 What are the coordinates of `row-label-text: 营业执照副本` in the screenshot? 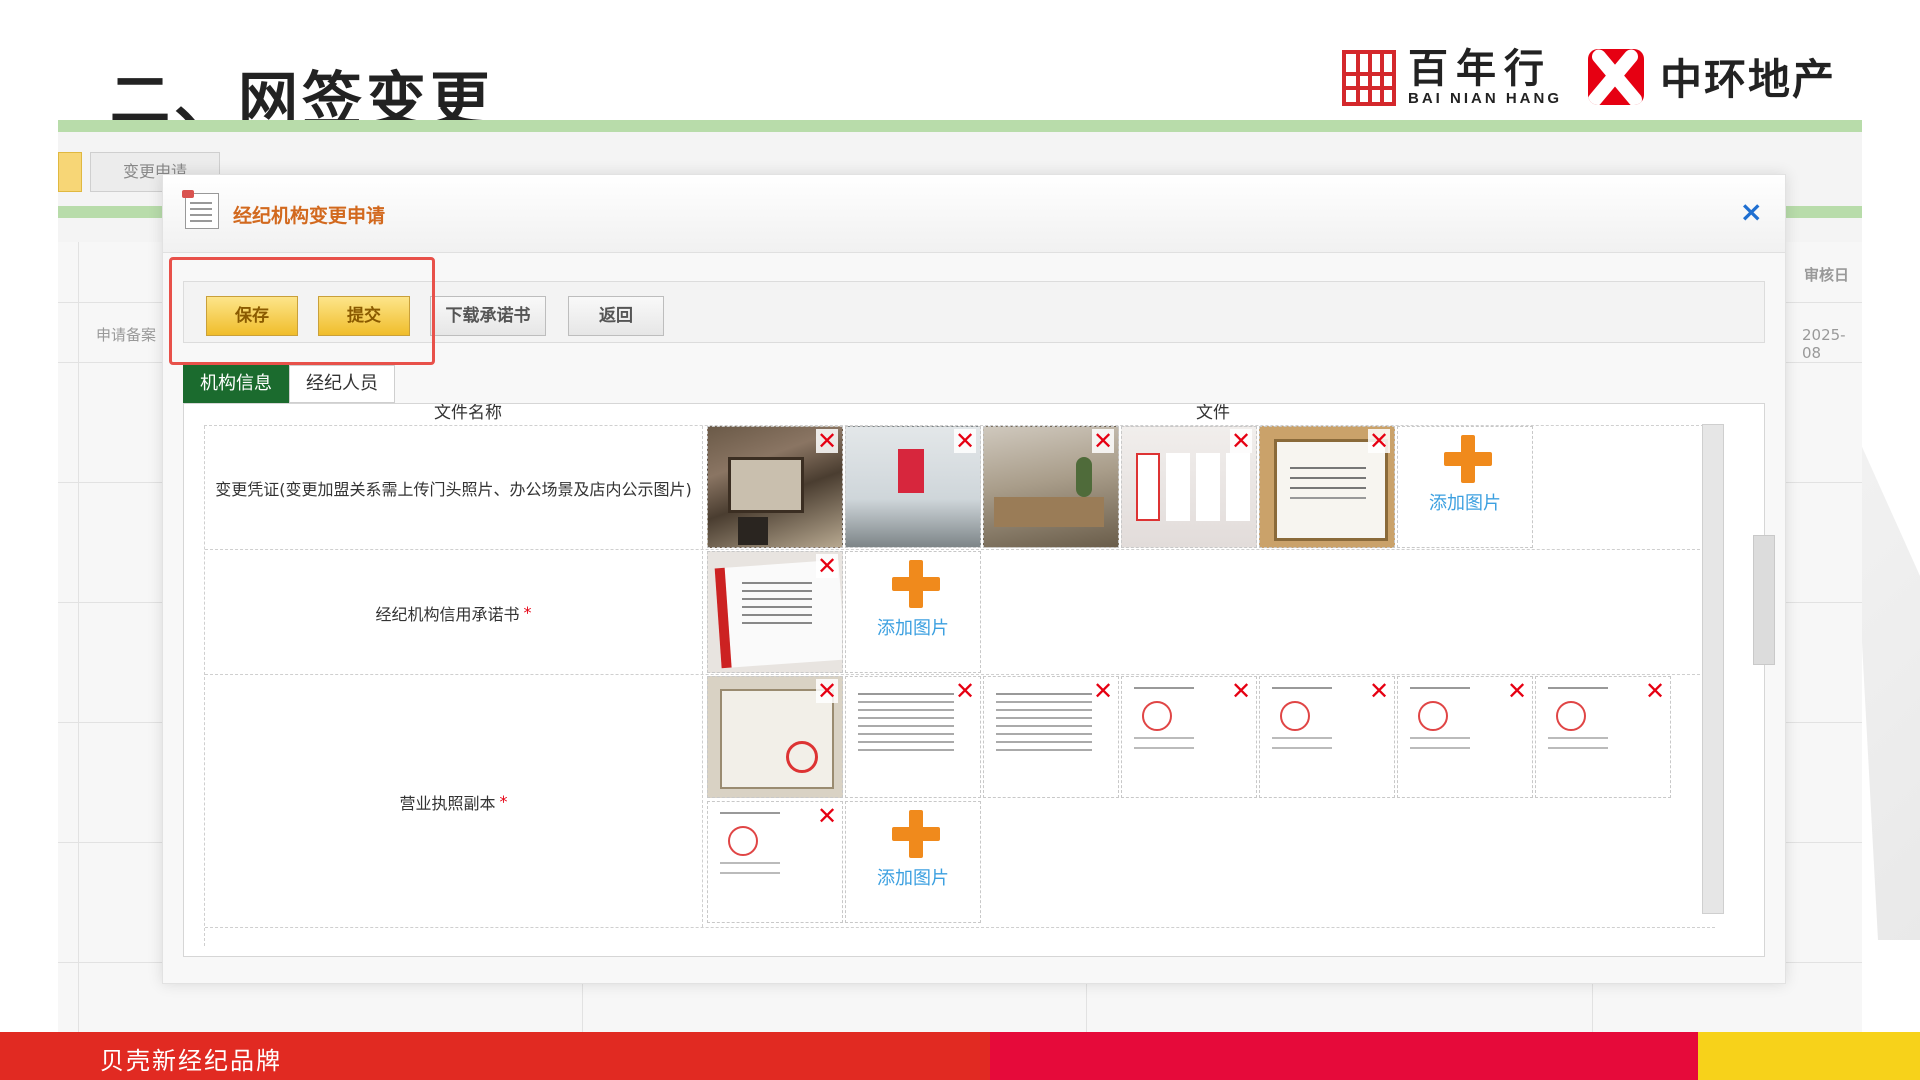 It's located at (447, 803).